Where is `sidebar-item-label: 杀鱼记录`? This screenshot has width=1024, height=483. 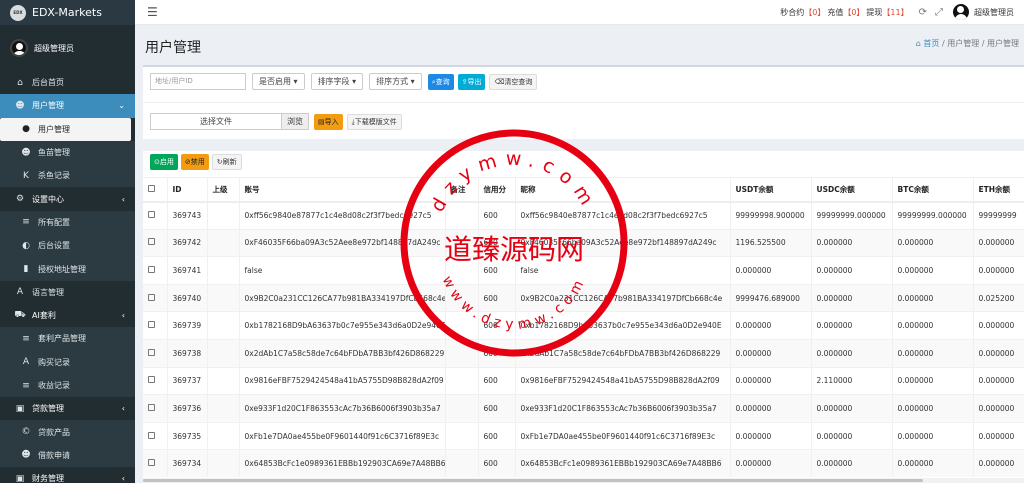 sidebar-item-label: 杀鱼记录 is located at coordinates (54, 176).